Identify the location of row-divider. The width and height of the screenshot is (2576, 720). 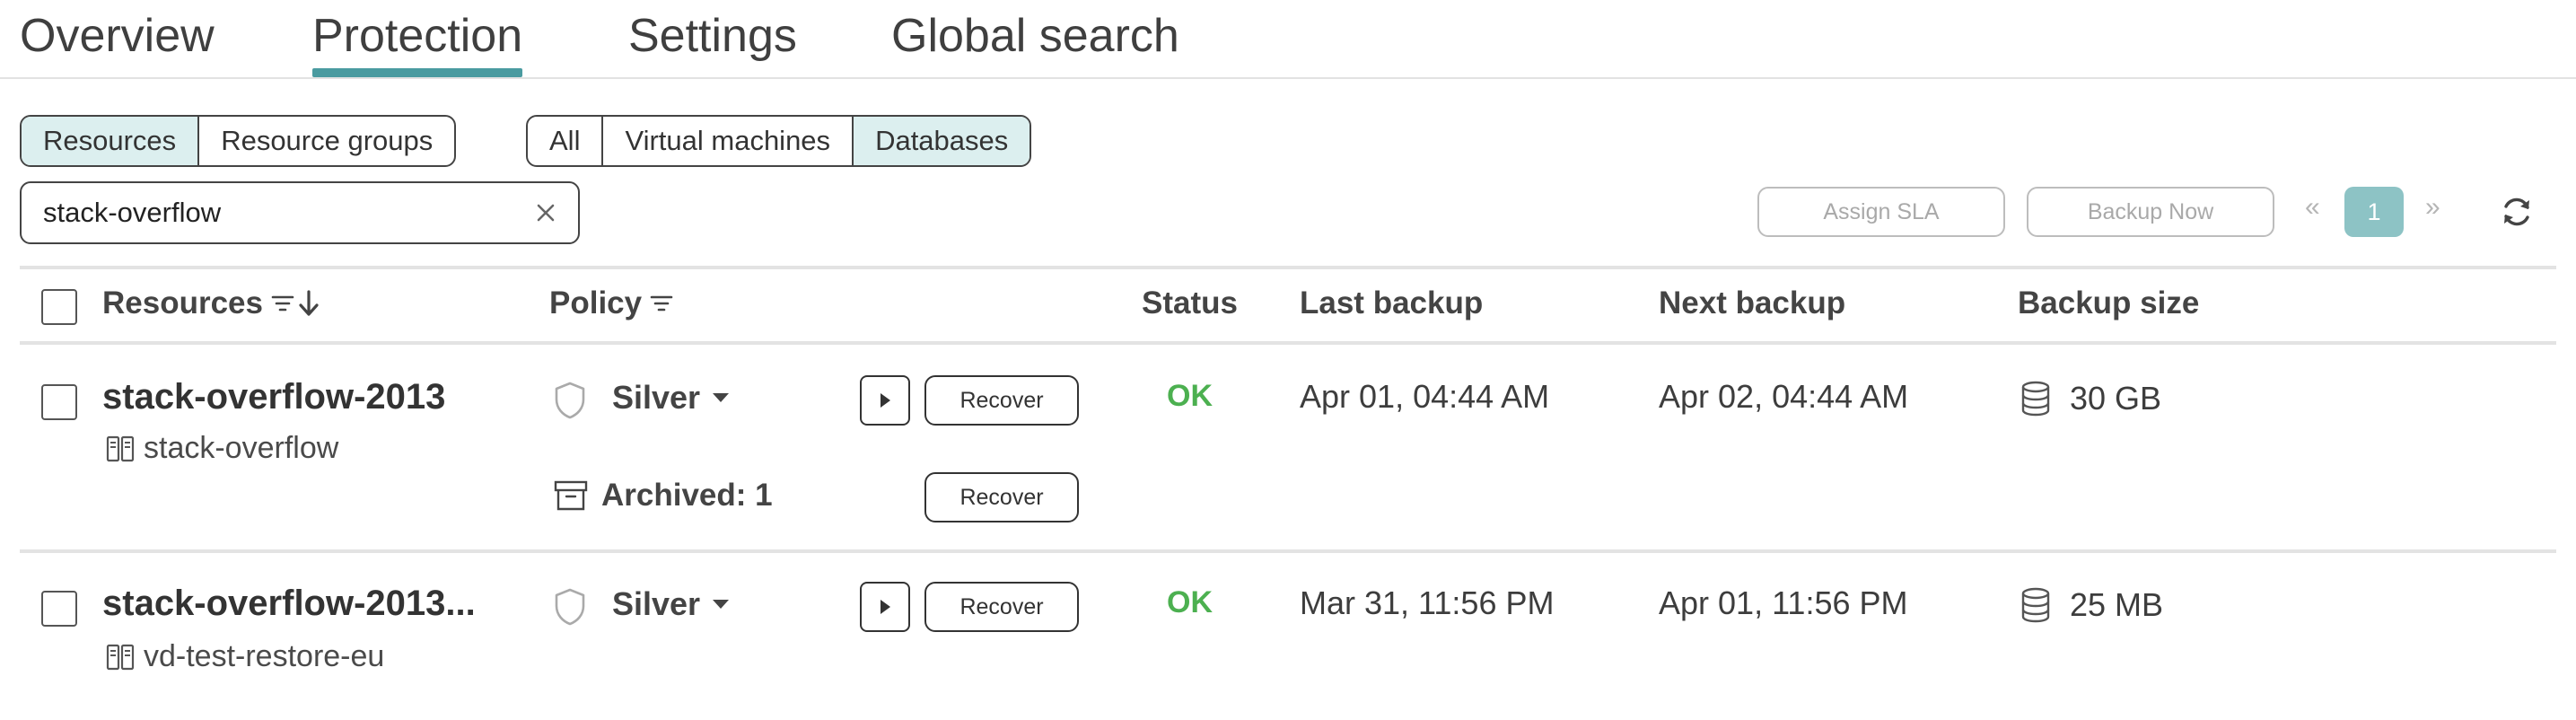
(1288, 551).